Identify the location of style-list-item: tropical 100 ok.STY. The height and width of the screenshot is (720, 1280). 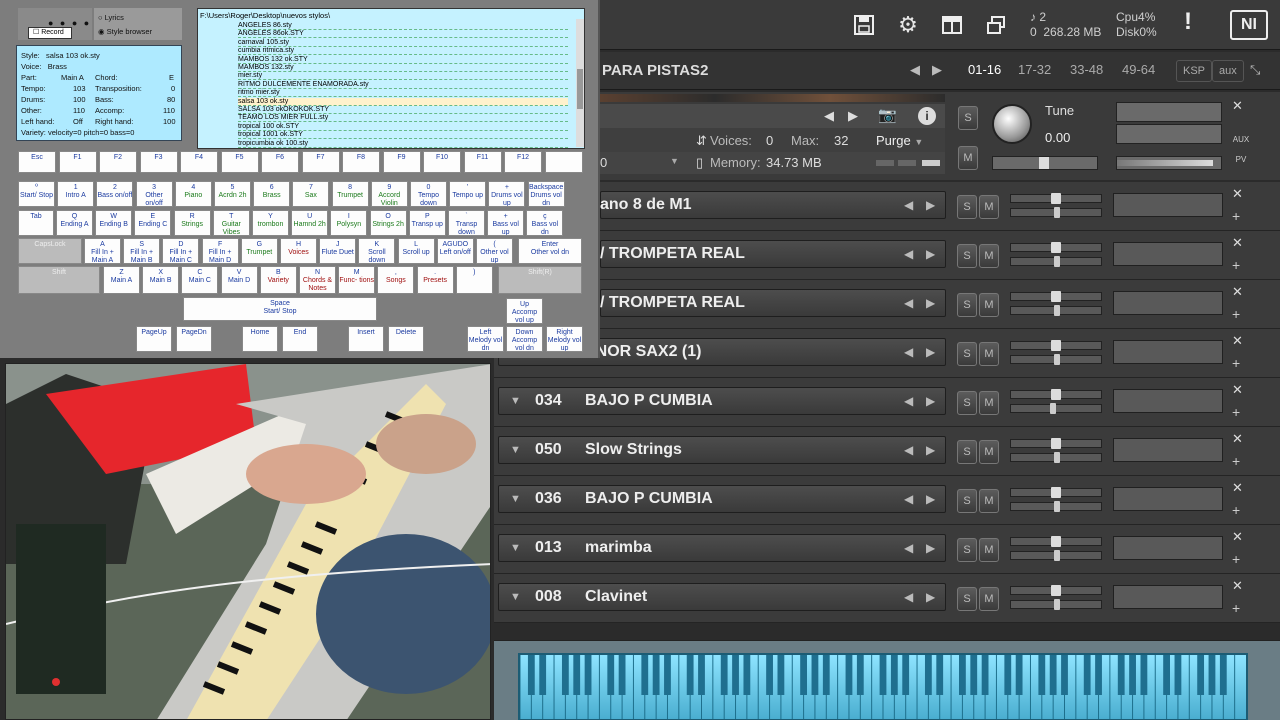
(403, 127).